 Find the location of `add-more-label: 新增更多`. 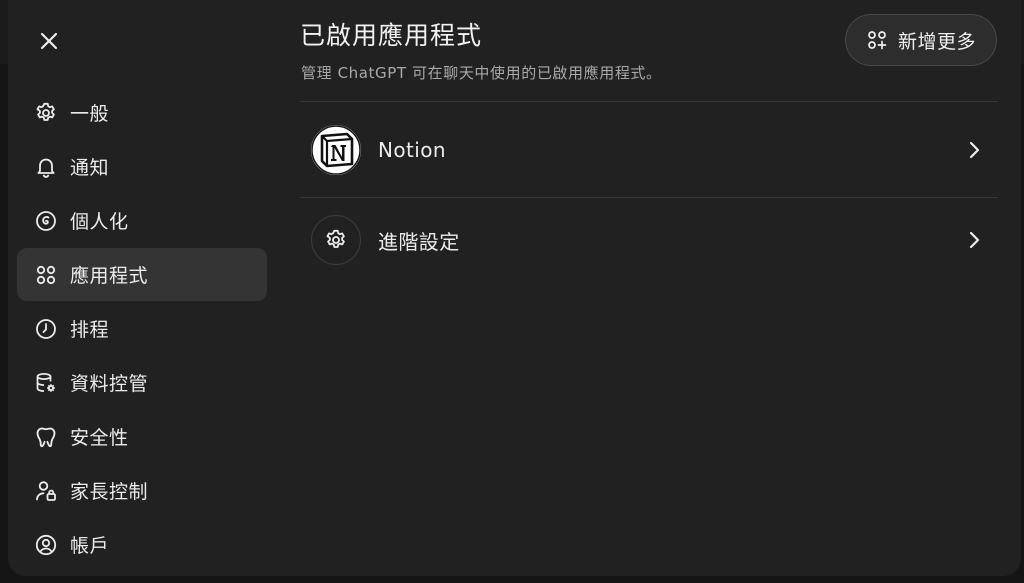

add-more-label: 新增更多 is located at coordinates (936, 41).